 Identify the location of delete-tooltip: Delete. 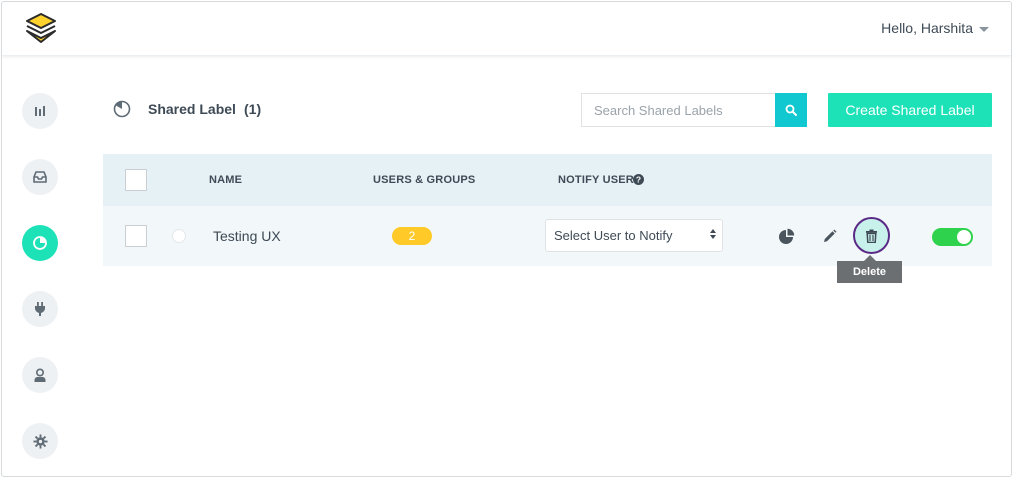
(869, 272).